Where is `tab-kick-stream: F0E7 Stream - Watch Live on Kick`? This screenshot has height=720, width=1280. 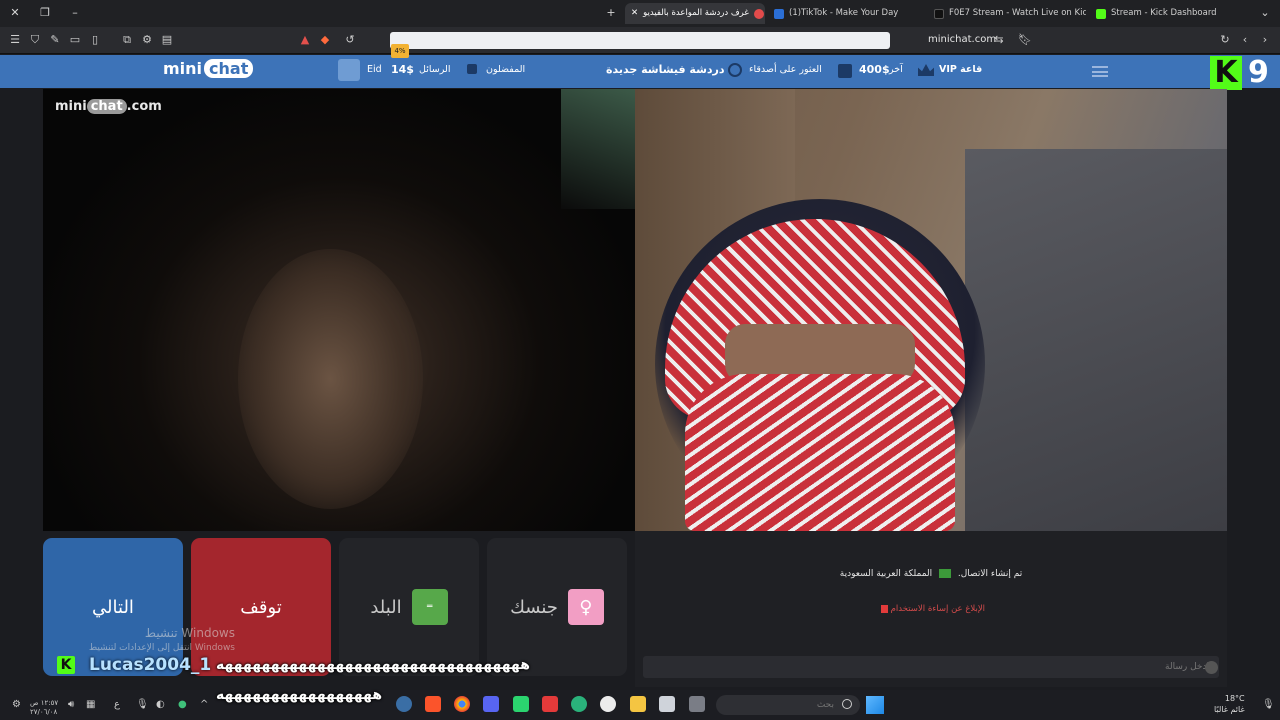
tab-kick-stream: F0E7 Stream - Watch Live on Kick is located at coordinates (1007, 13).